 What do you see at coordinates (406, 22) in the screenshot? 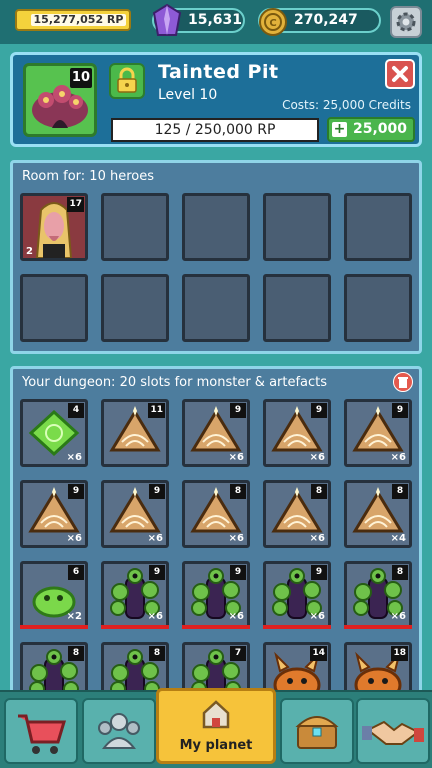
I see `settings-button` at bounding box center [406, 22].